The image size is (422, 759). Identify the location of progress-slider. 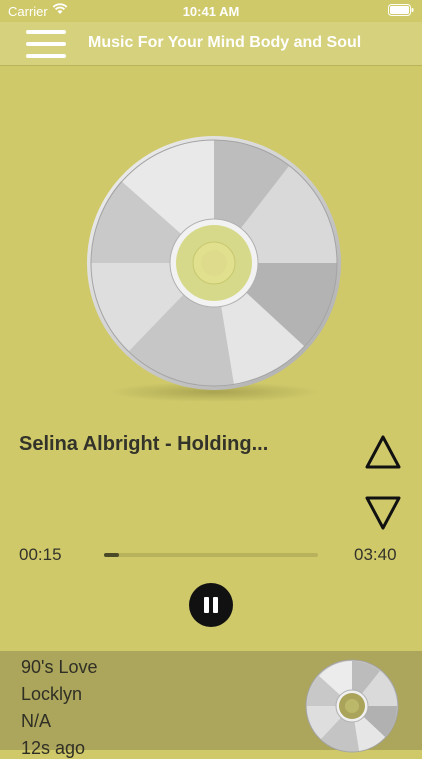
(211, 555).